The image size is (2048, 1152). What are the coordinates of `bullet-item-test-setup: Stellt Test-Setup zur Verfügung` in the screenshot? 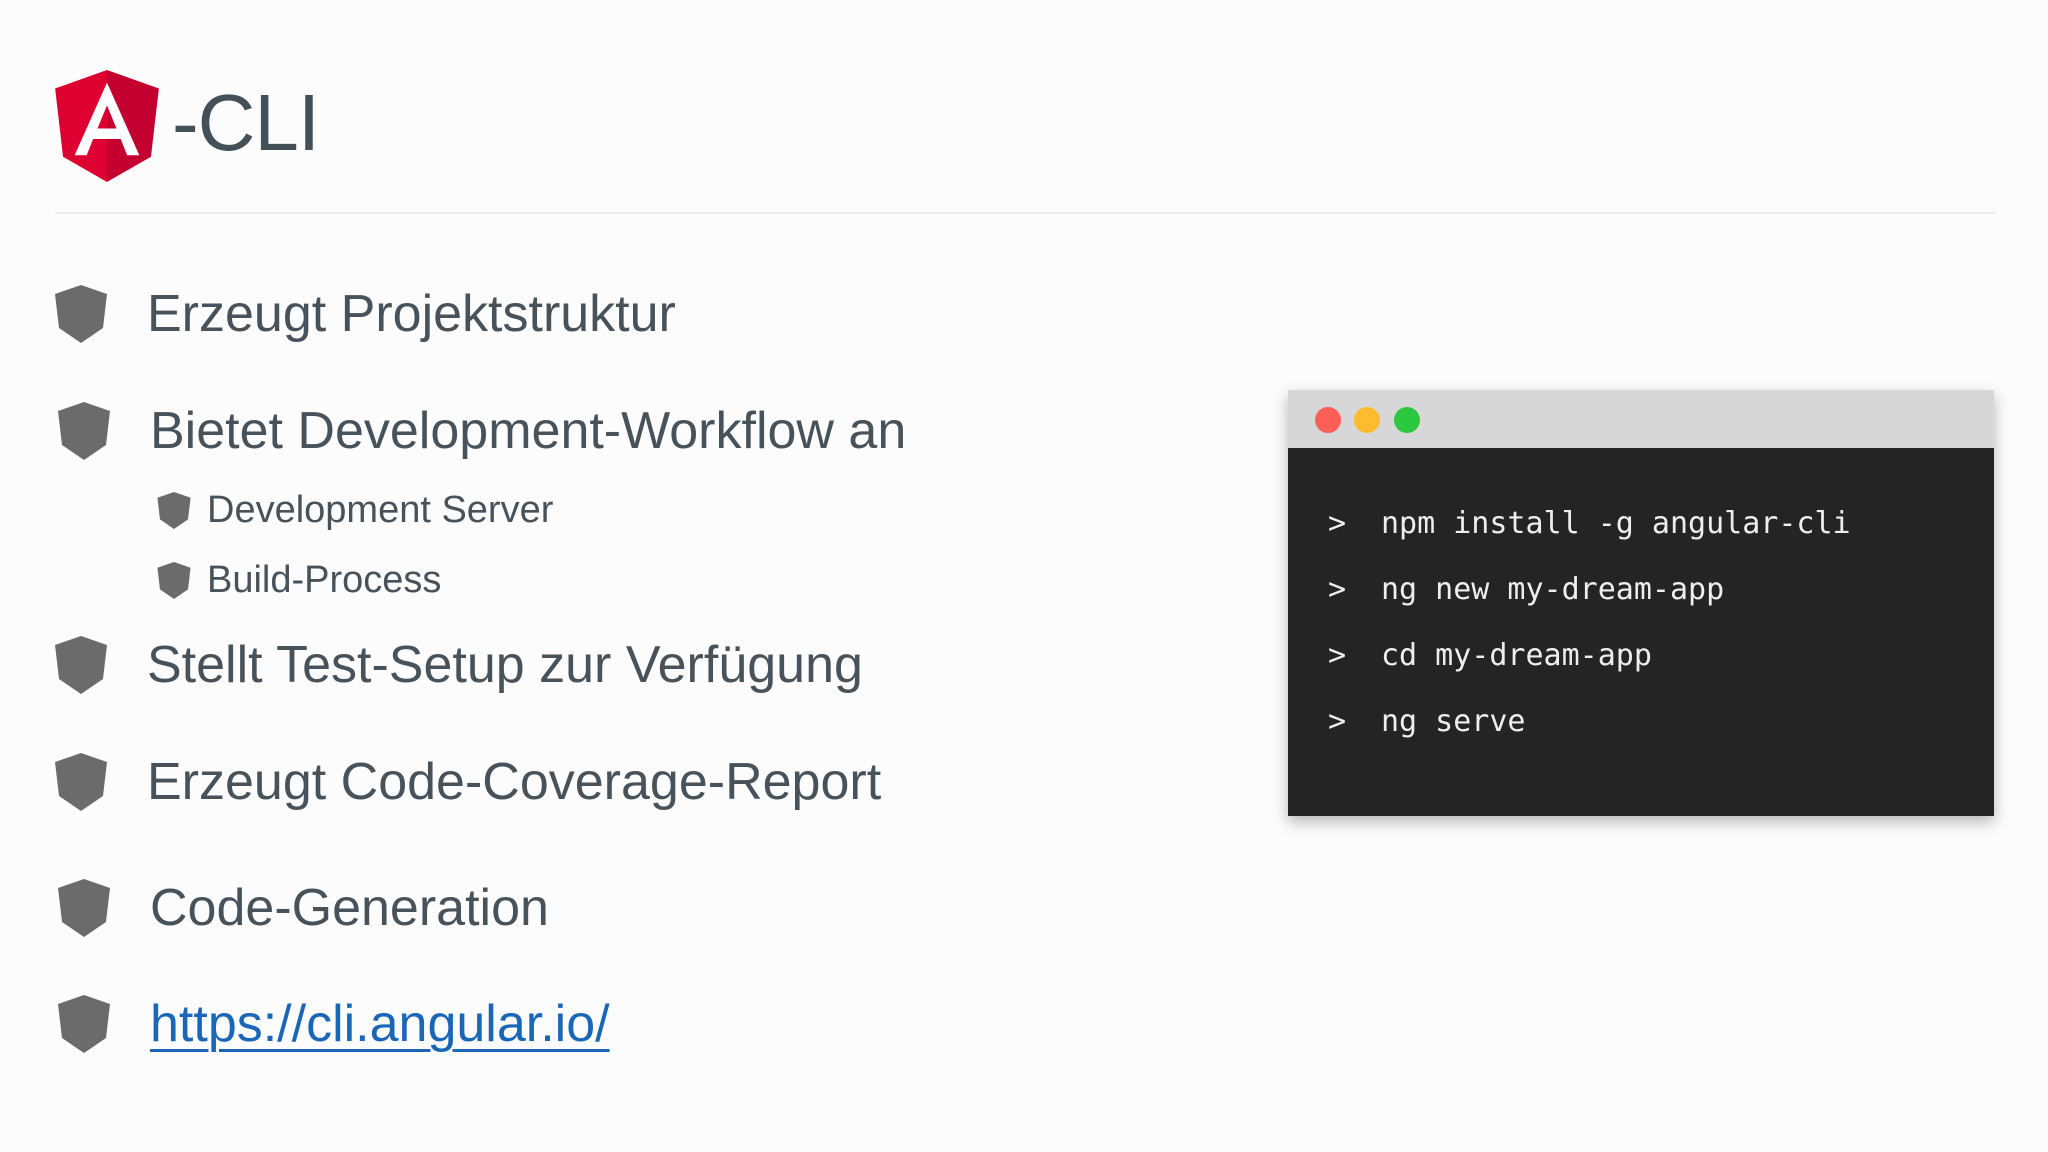 It's located at (459, 665).